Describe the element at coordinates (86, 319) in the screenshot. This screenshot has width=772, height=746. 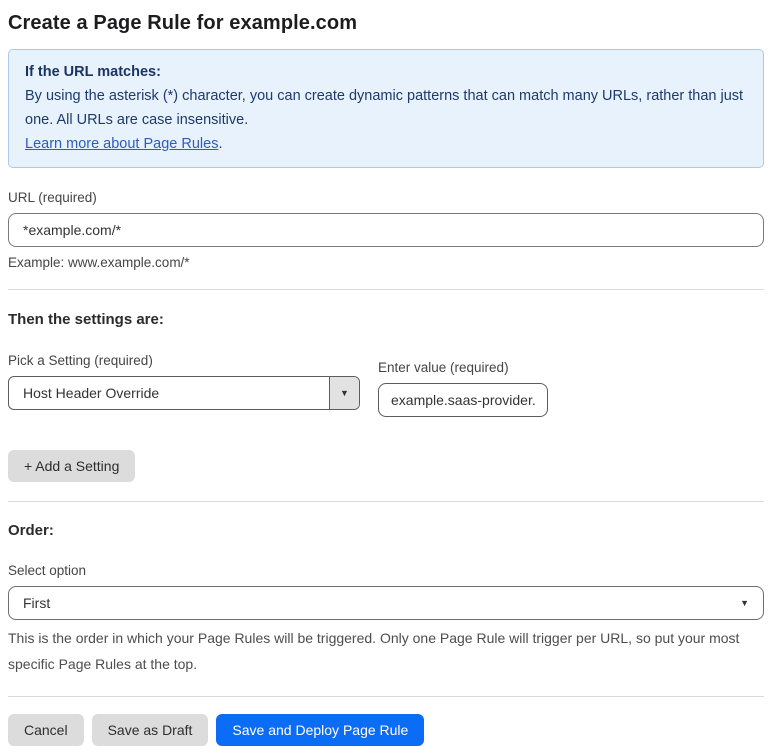
I see `settings-section-heading: Then the settings are:` at that location.